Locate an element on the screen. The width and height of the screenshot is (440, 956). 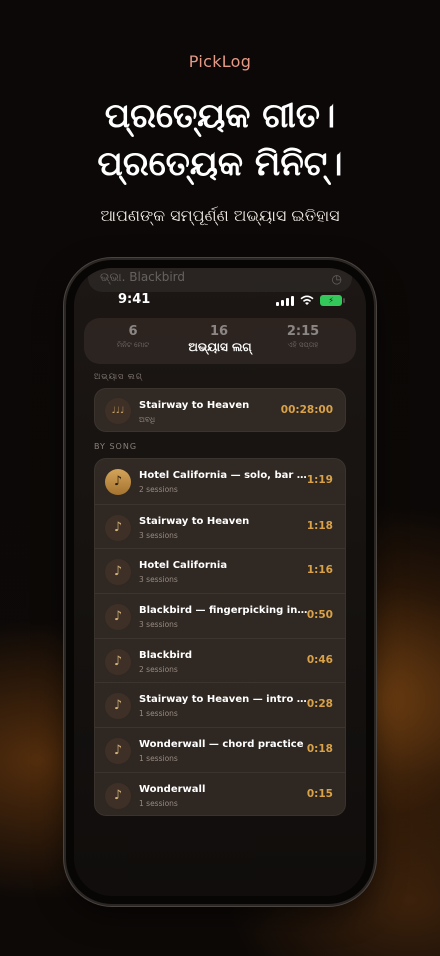
practice-log-card: ♩♩♩ Stairway to Heaven ଅବଧି 00:28:00 is located at coordinates (220, 410).